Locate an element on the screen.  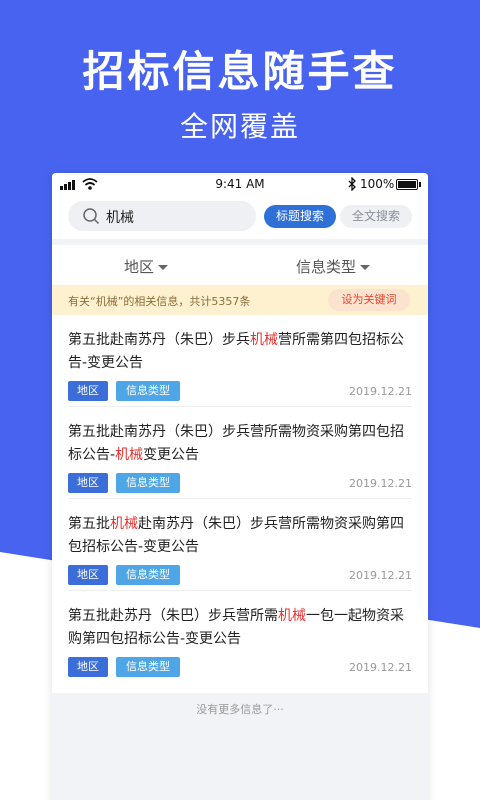
filter-bar: 地区 信息类型 is located at coordinates (240, 265).